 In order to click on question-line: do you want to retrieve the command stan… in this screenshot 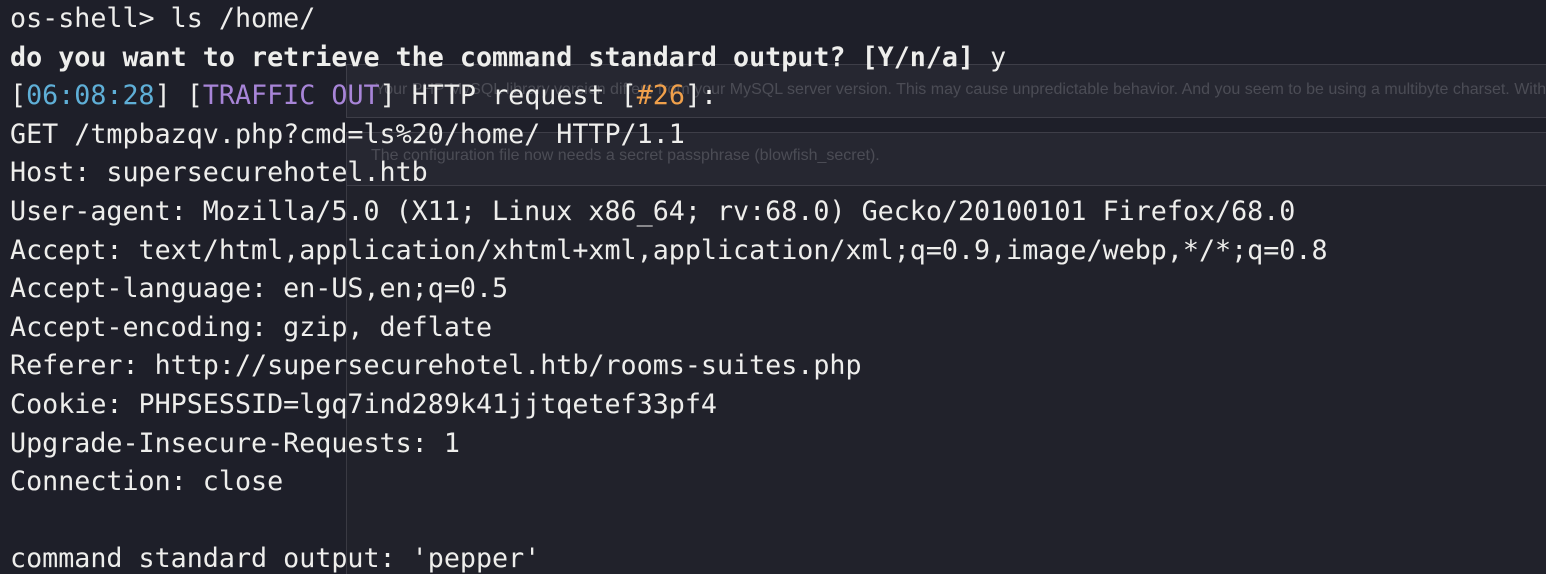, I will do `click(669, 58)`.